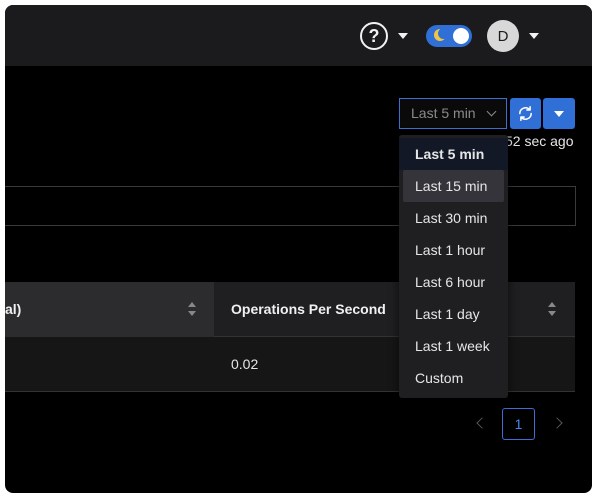 Image resolution: width=599 pixels, height=502 pixels. I want to click on last-updated-text: 52 sec ago, so click(539, 141).